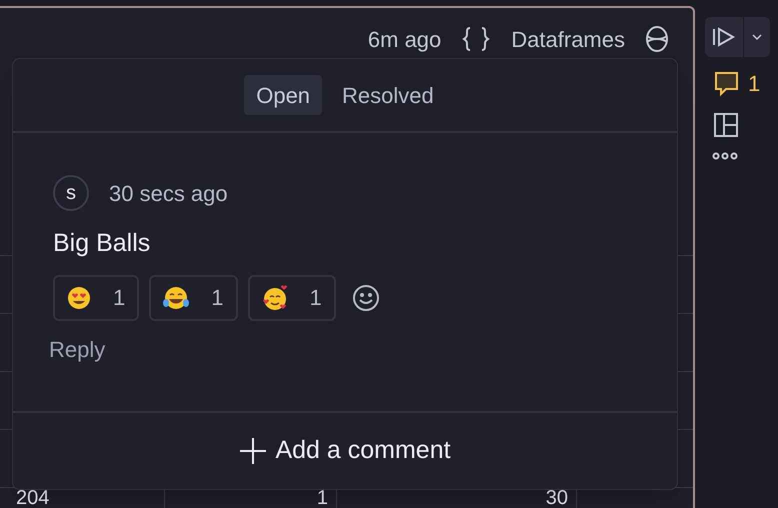  I want to click on tab: Resolved, so click(388, 95).